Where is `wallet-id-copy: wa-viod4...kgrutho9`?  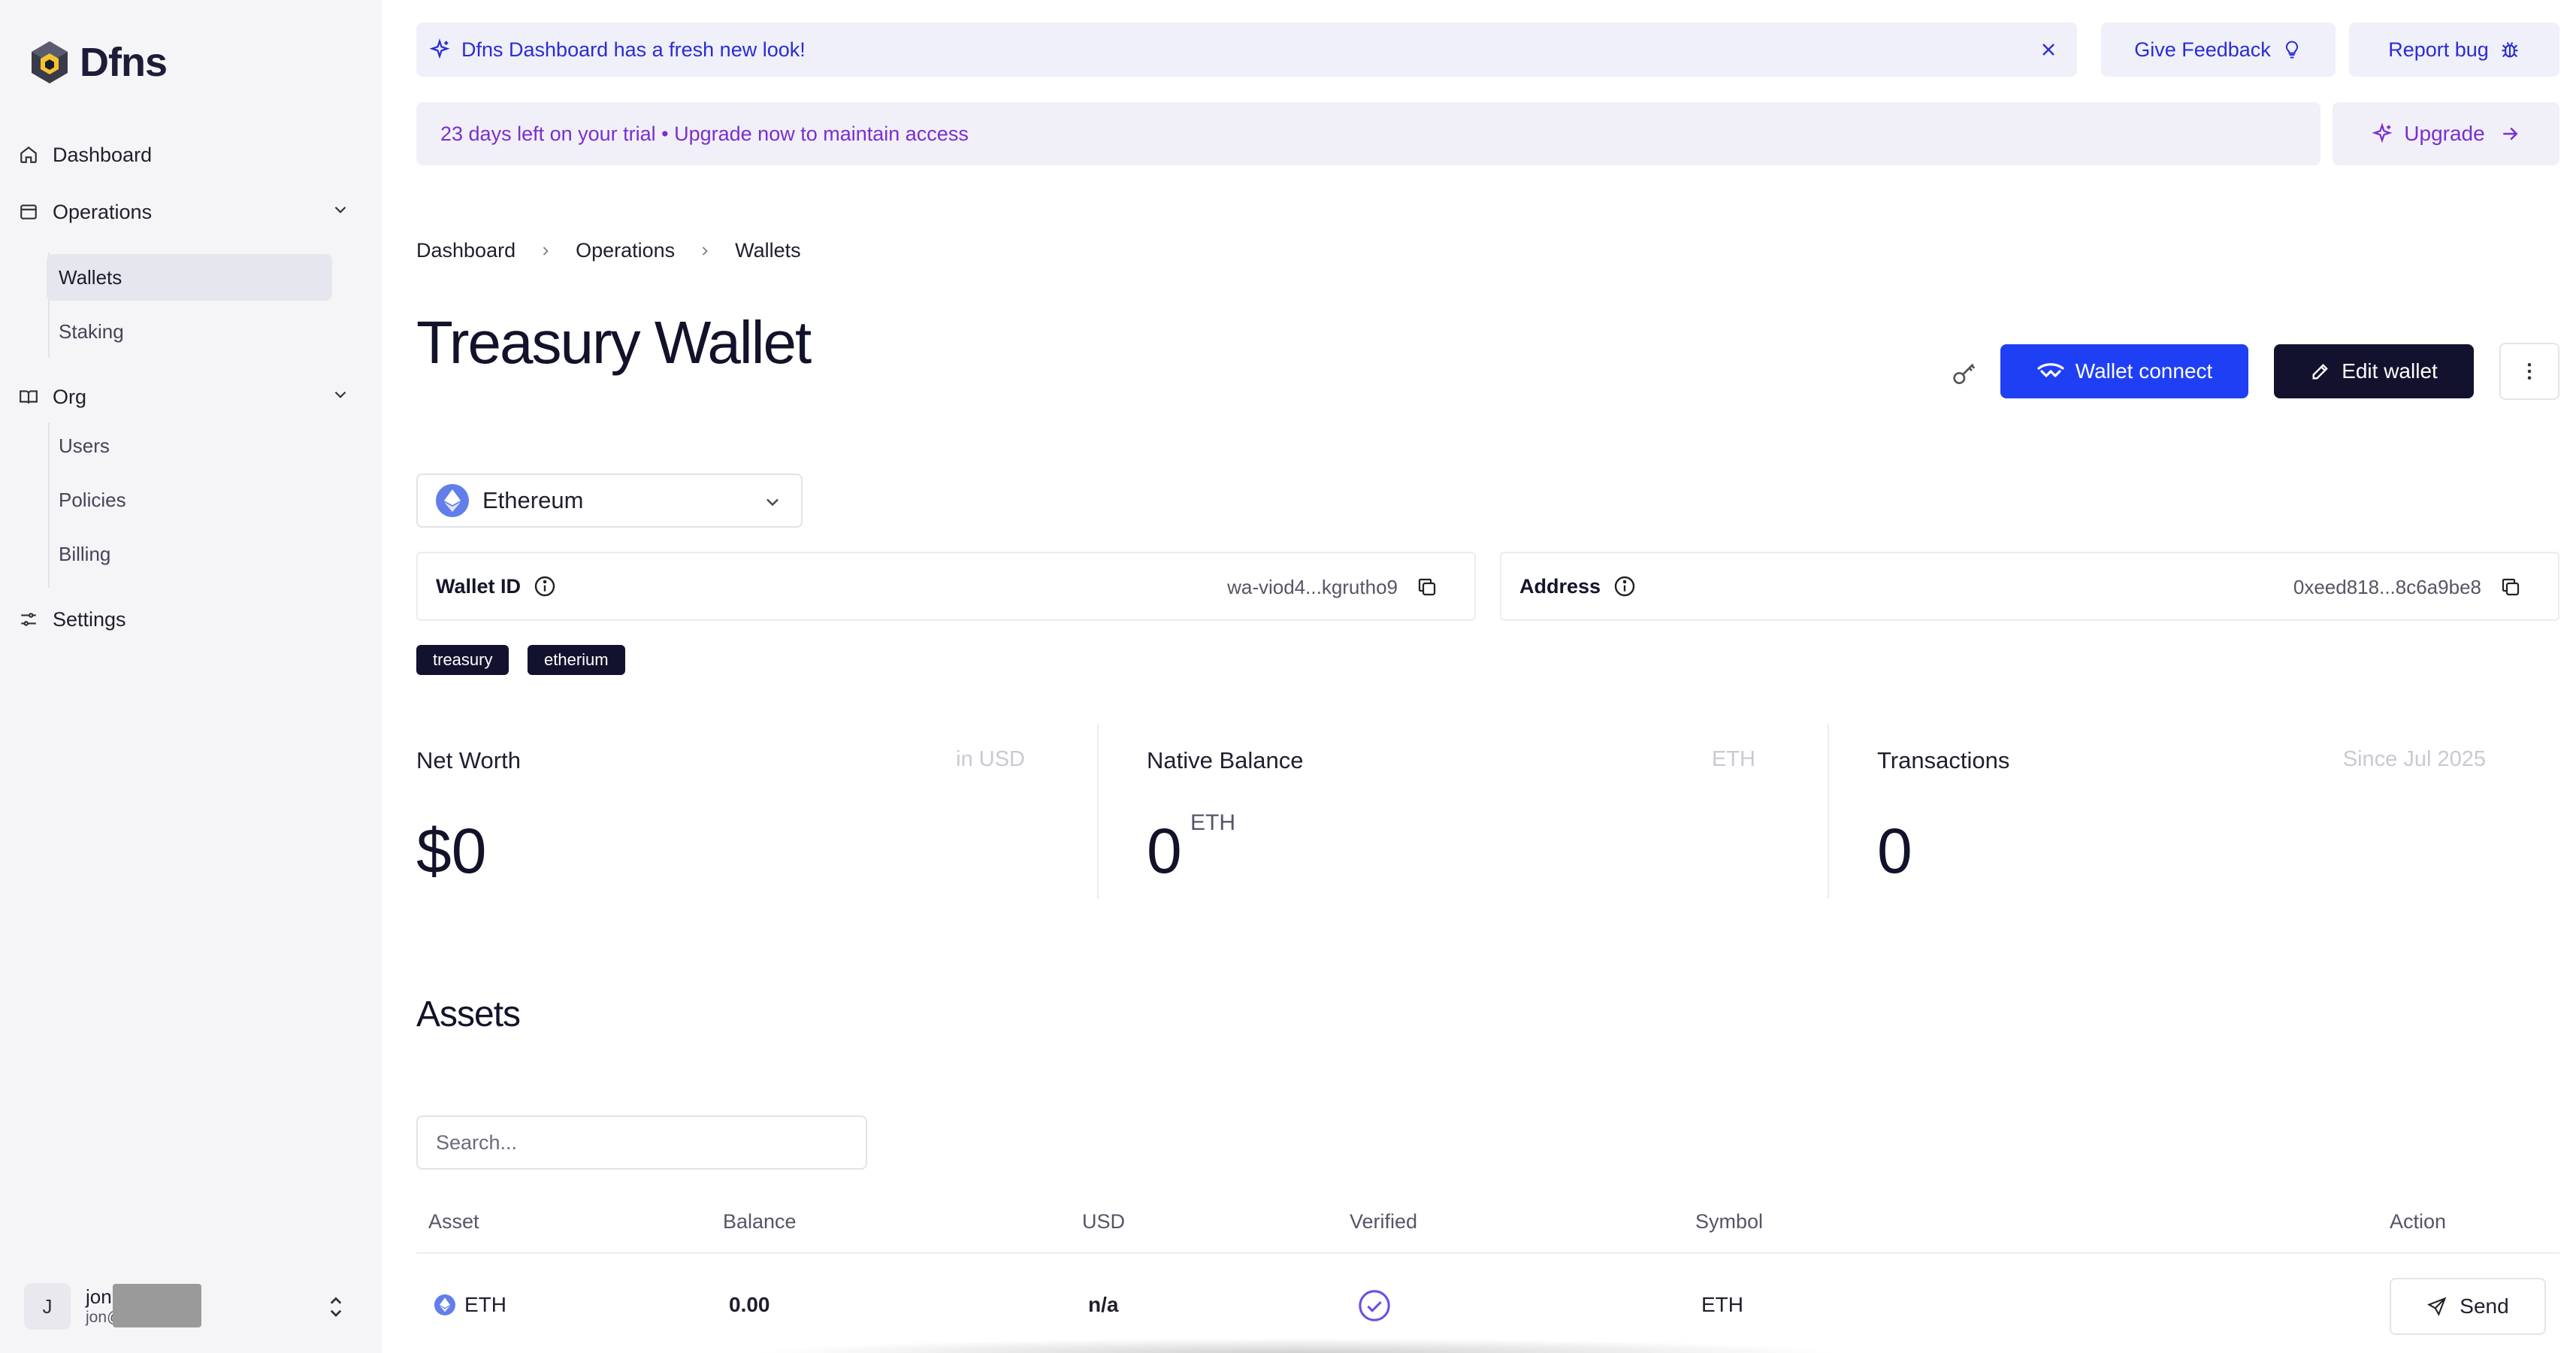 wallet-id-copy: wa-viod4...kgrutho9 is located at coordinates (1333, 587).